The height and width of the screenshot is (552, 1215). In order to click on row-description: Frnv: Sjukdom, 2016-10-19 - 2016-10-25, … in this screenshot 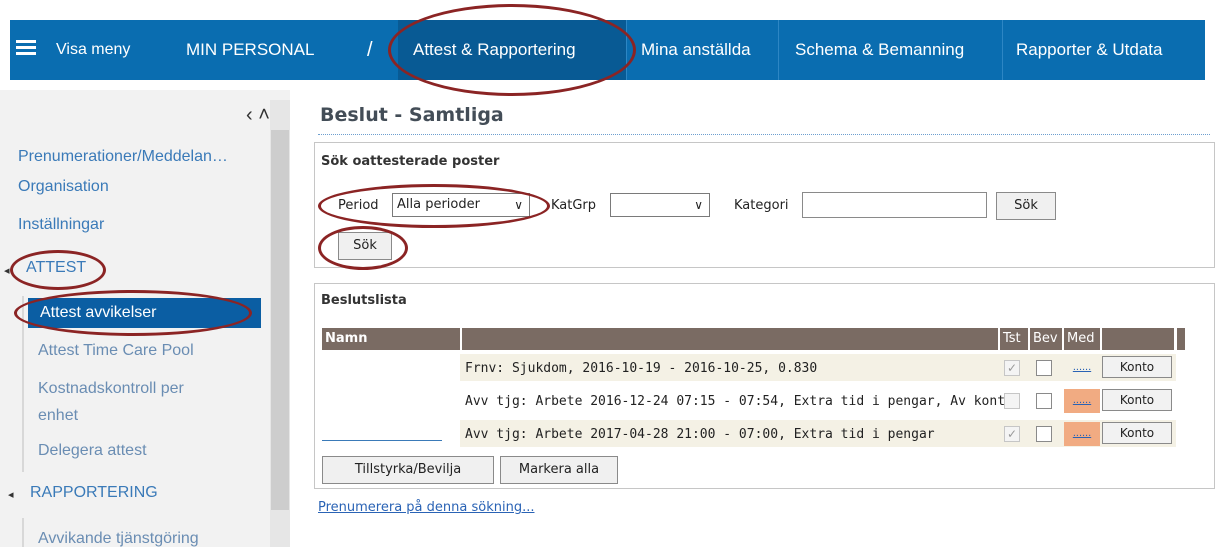, I will do `click(641, 368)`.